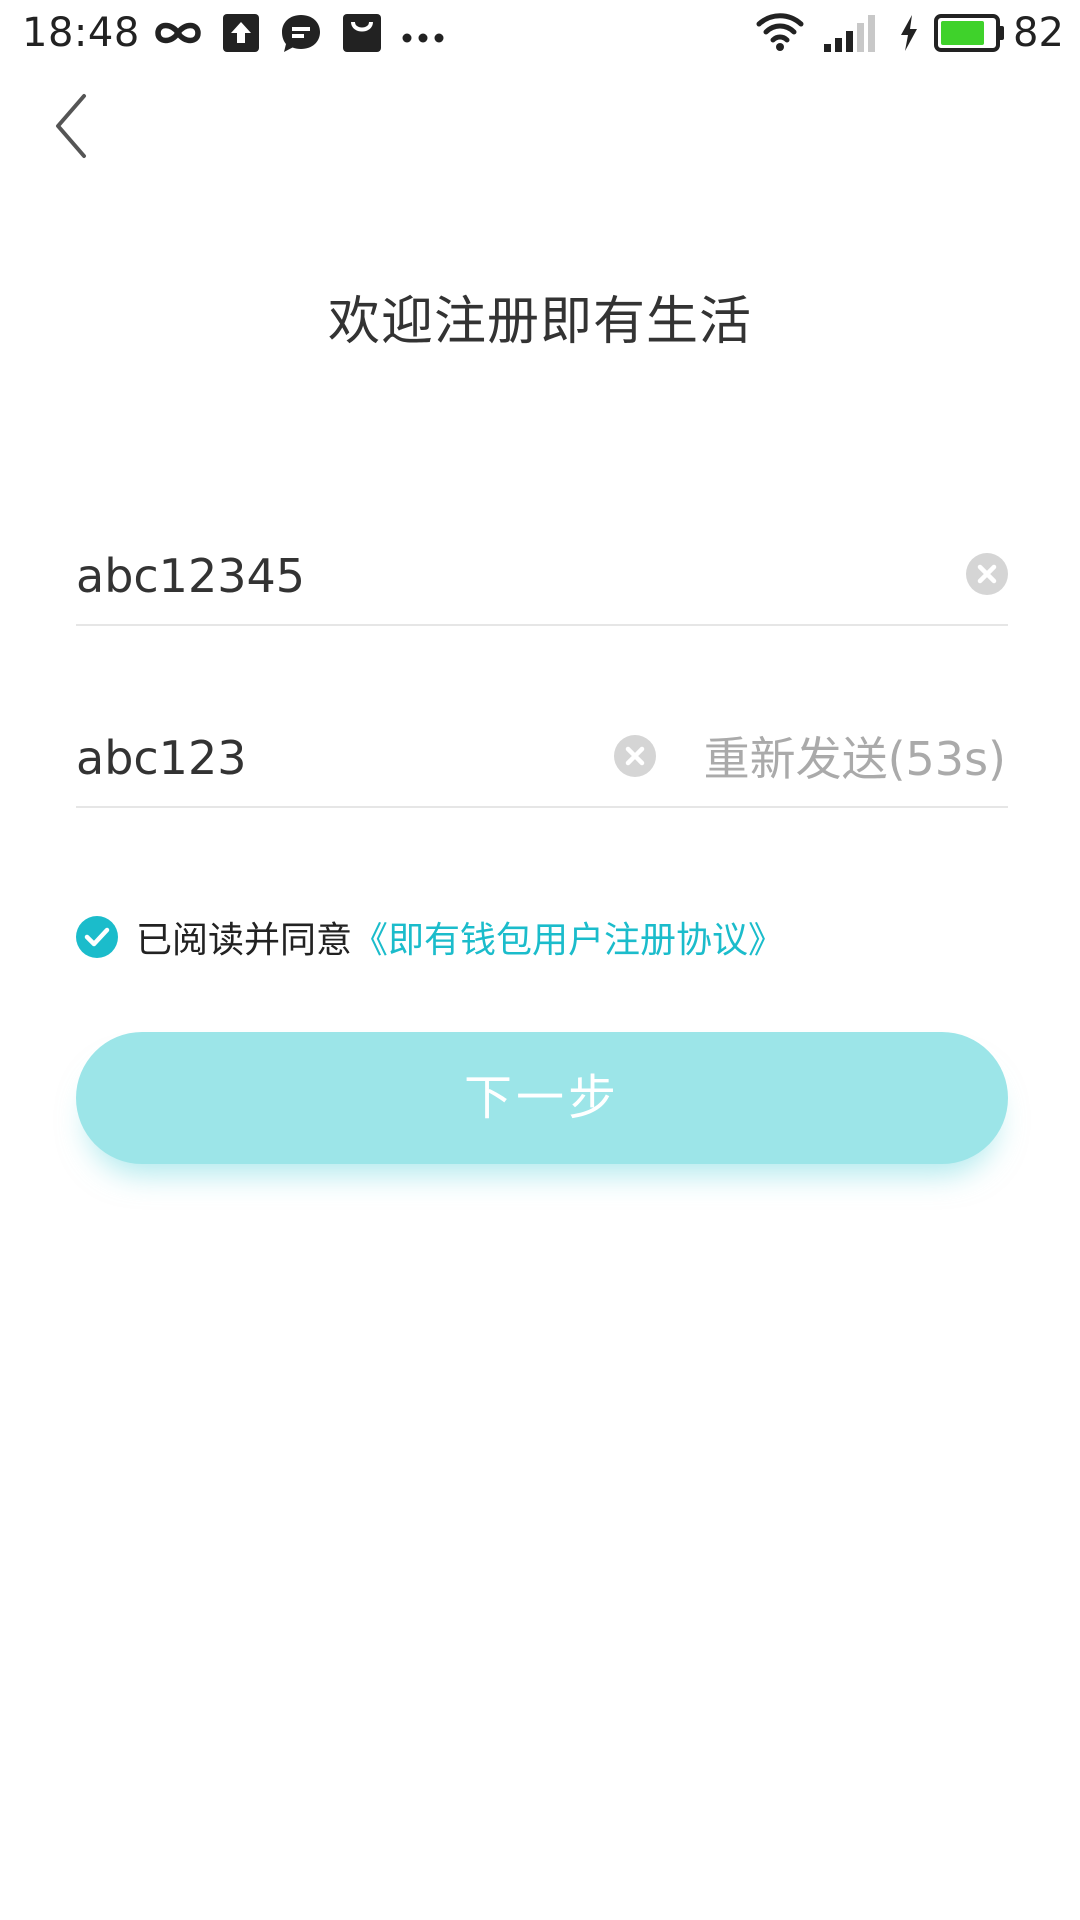 Image resolution: width=1080 pixels, height=1920 pixels. I want to click on chat-icon, so click(301, 36).